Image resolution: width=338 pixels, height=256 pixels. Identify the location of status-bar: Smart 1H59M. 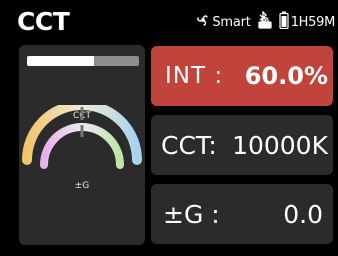
(265, 21).